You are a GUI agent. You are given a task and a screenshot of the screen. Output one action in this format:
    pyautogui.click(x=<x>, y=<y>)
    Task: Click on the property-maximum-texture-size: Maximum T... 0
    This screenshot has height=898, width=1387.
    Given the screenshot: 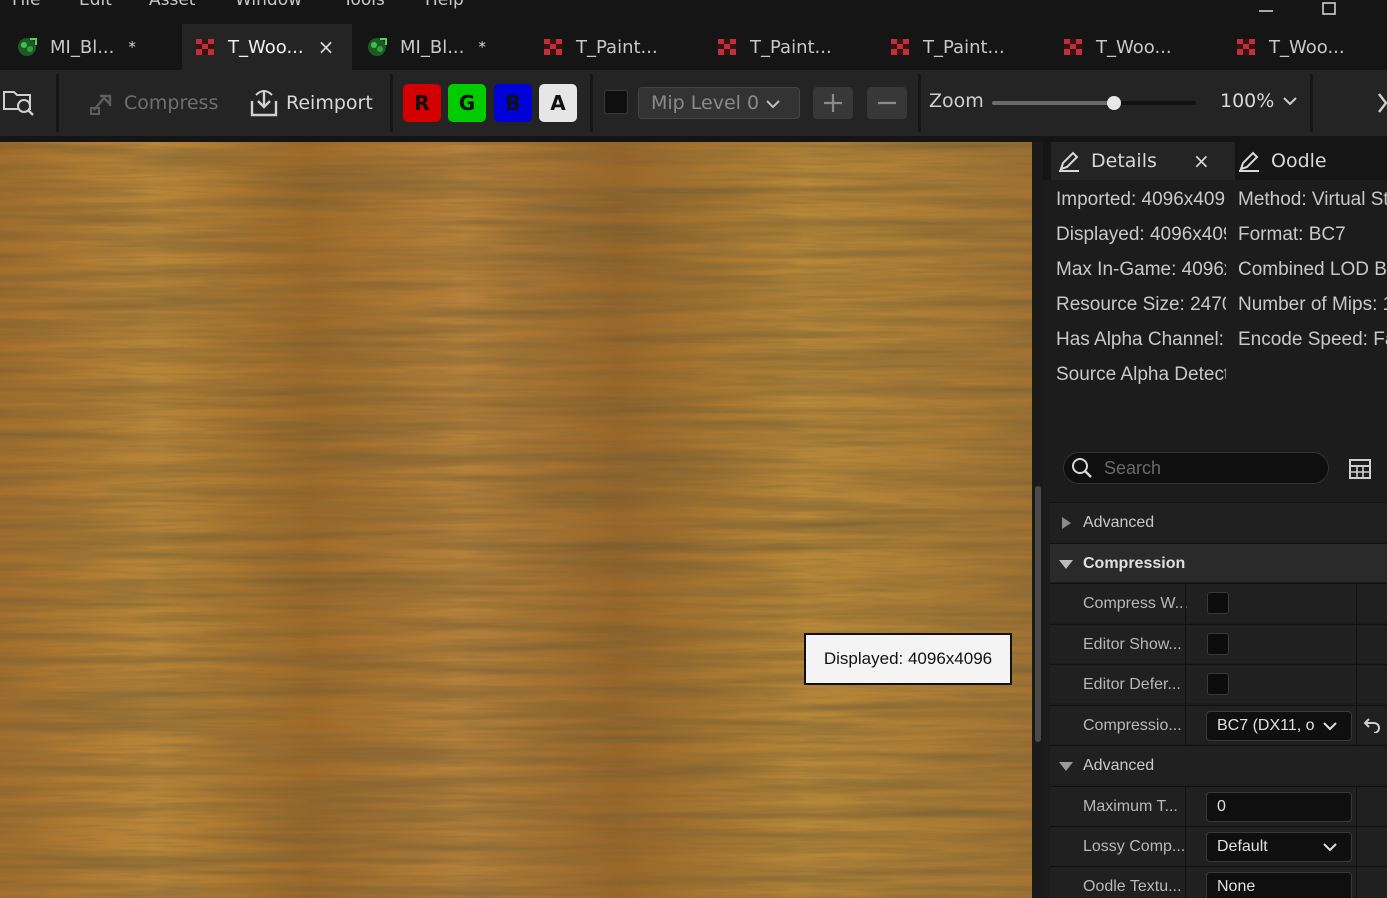 What is the action you would take?
    pyautogui.click(x=1218, y=806)
    